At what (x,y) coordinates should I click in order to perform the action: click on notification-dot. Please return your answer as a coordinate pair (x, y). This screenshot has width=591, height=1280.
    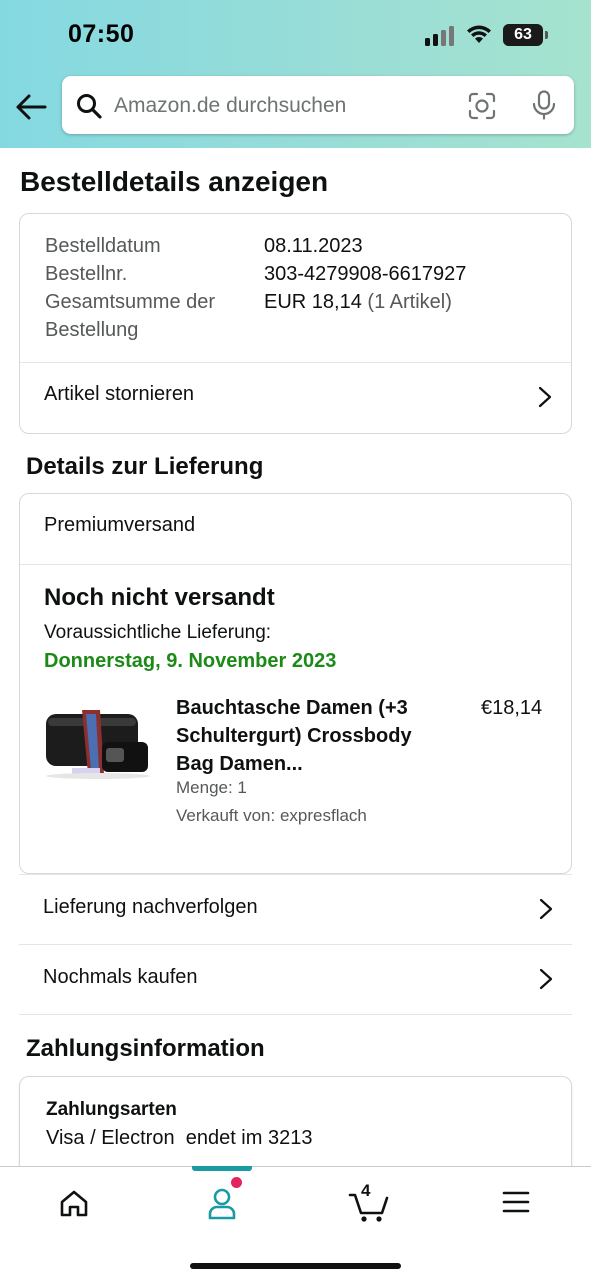
    Looking at the image, I should click on (236, 1182).